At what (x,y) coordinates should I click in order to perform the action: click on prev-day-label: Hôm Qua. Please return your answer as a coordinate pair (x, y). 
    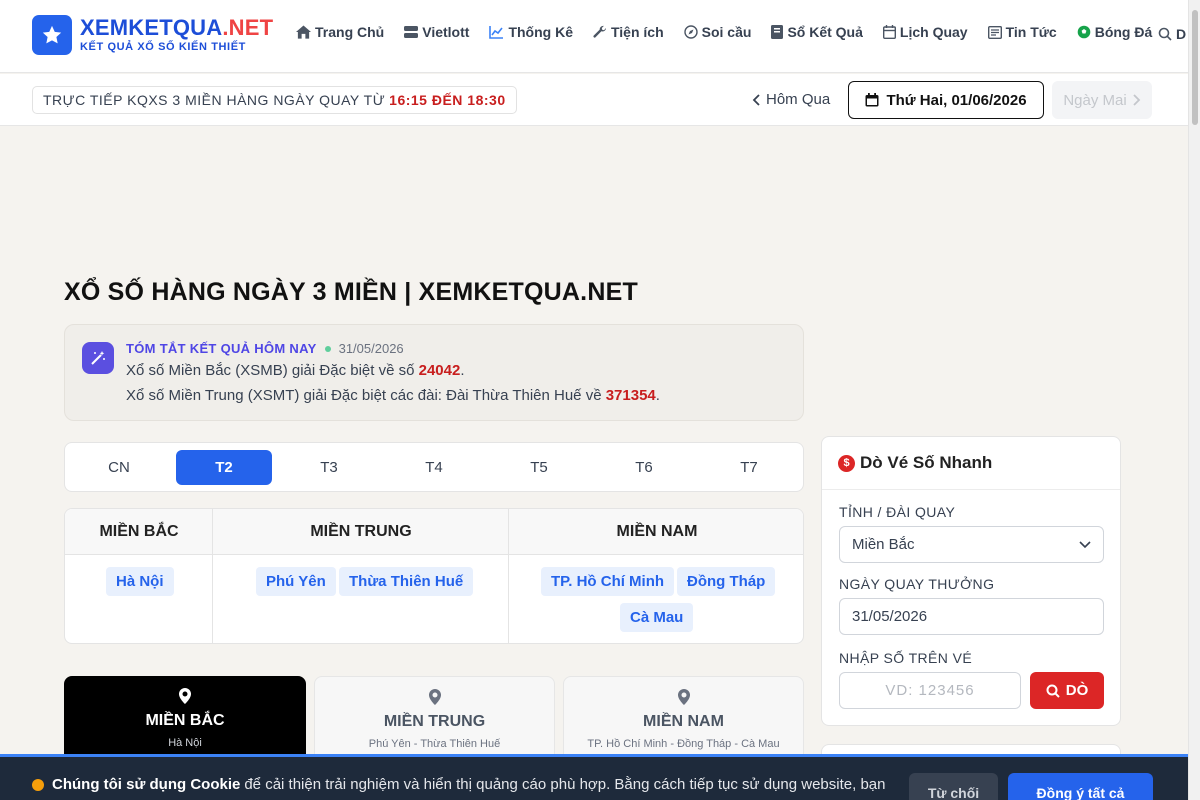
    Looking at the image, I should click on (798, 99).